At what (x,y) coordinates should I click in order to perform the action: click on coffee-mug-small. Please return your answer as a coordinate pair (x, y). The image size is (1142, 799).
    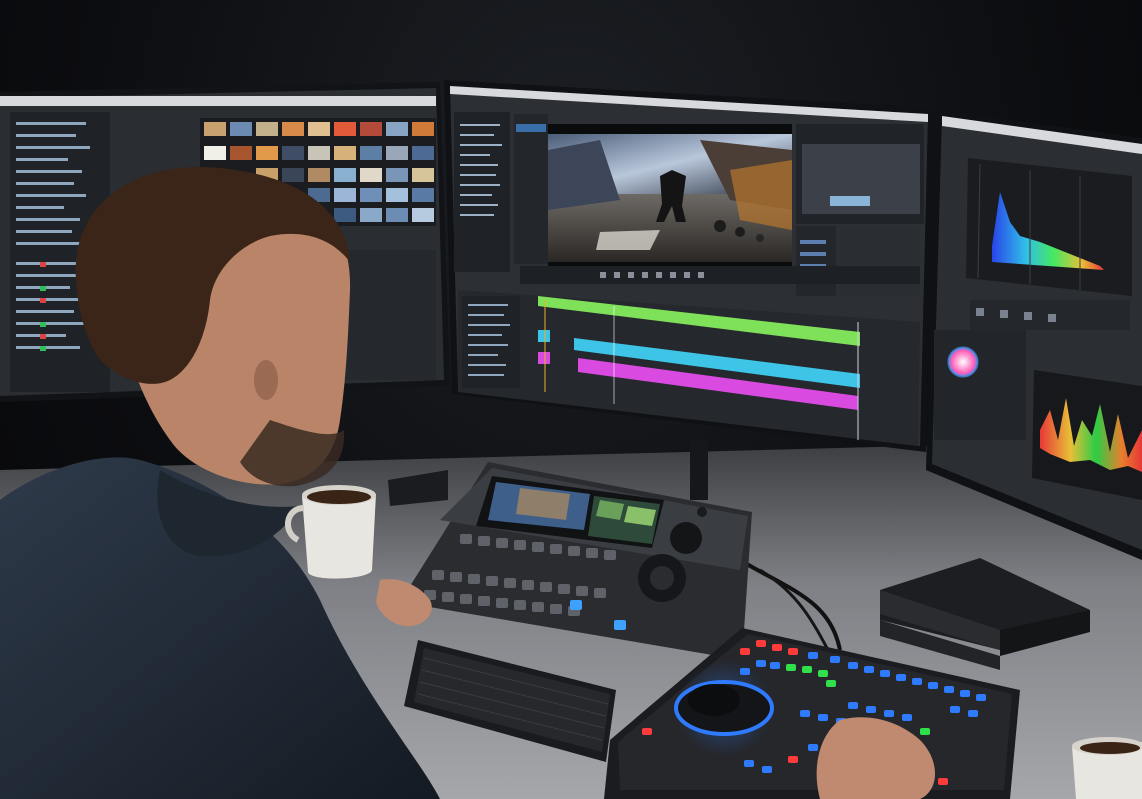
    Looking at the image, I should click on (1107, 768).